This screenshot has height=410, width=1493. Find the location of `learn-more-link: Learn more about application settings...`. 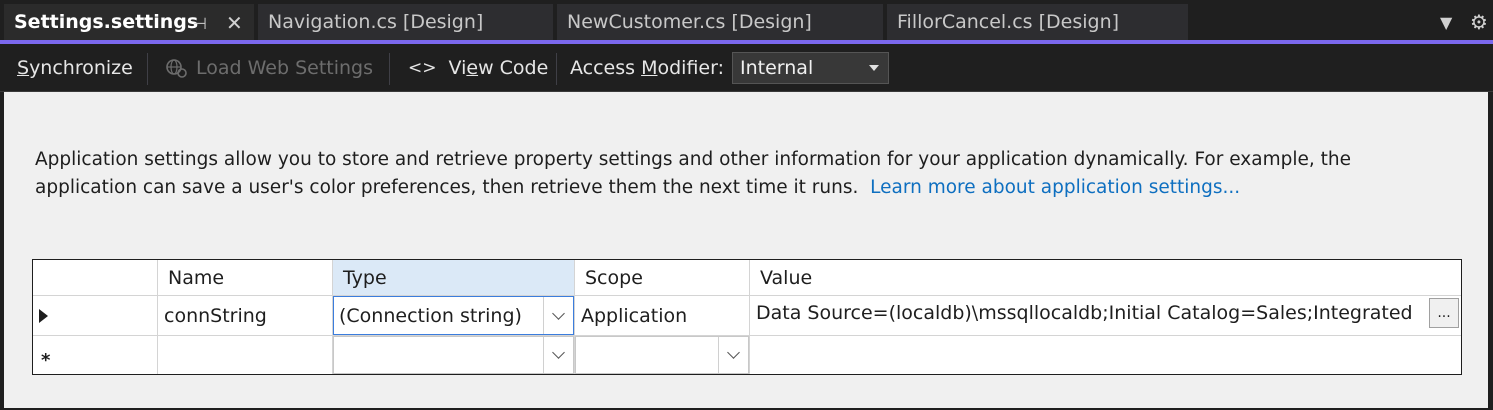

learn-more-link: Learn more about application settings... is located at coordinates (1055, 187).